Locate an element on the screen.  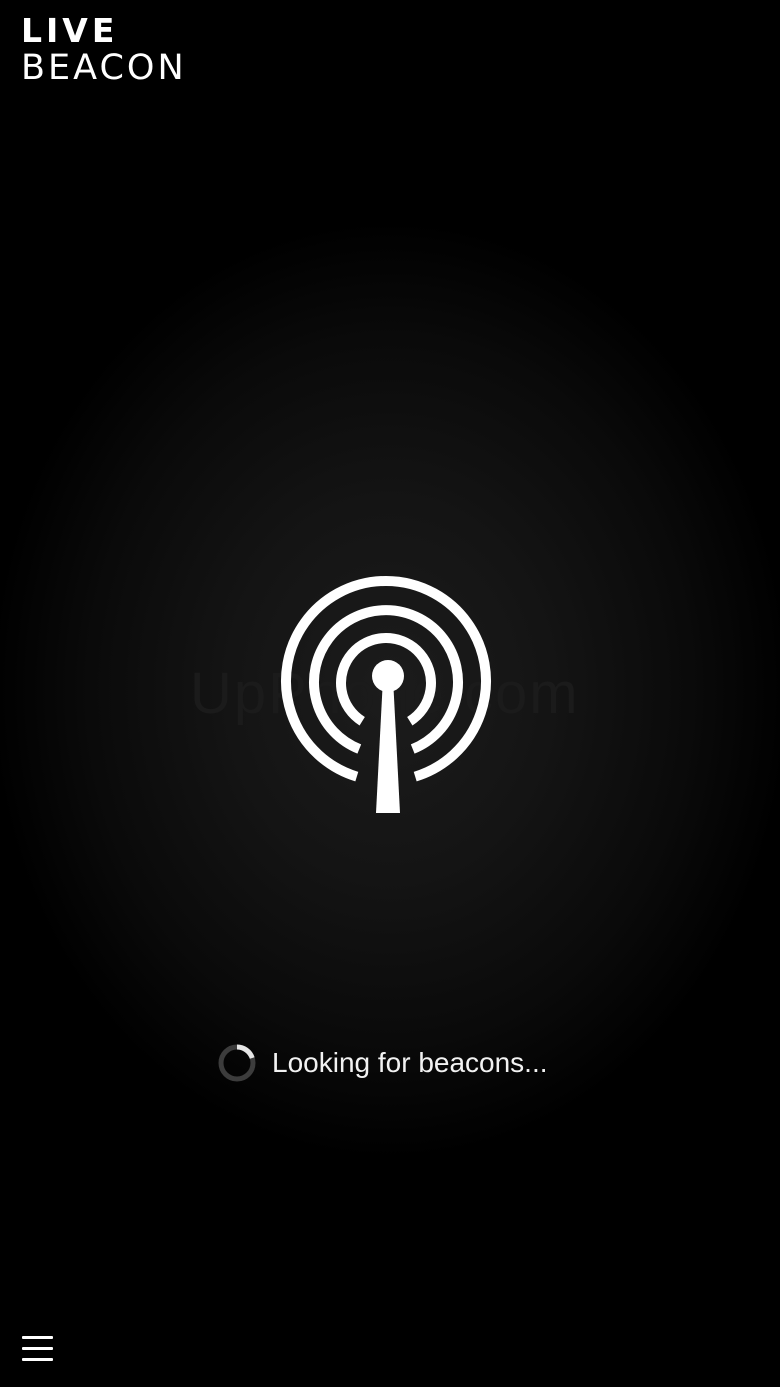
menu-button is located at coordinates (38, 1349).